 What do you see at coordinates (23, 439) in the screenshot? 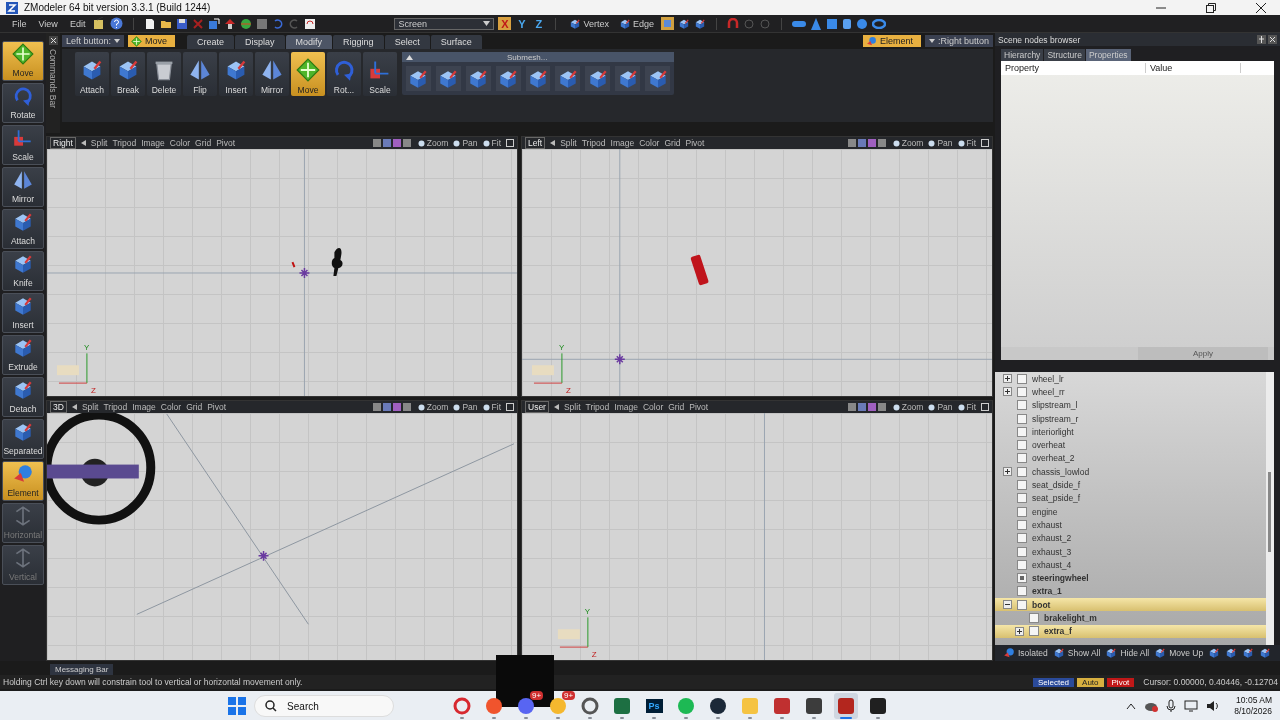
I see `tool-button: Separated` at bounding box center [23, 439].